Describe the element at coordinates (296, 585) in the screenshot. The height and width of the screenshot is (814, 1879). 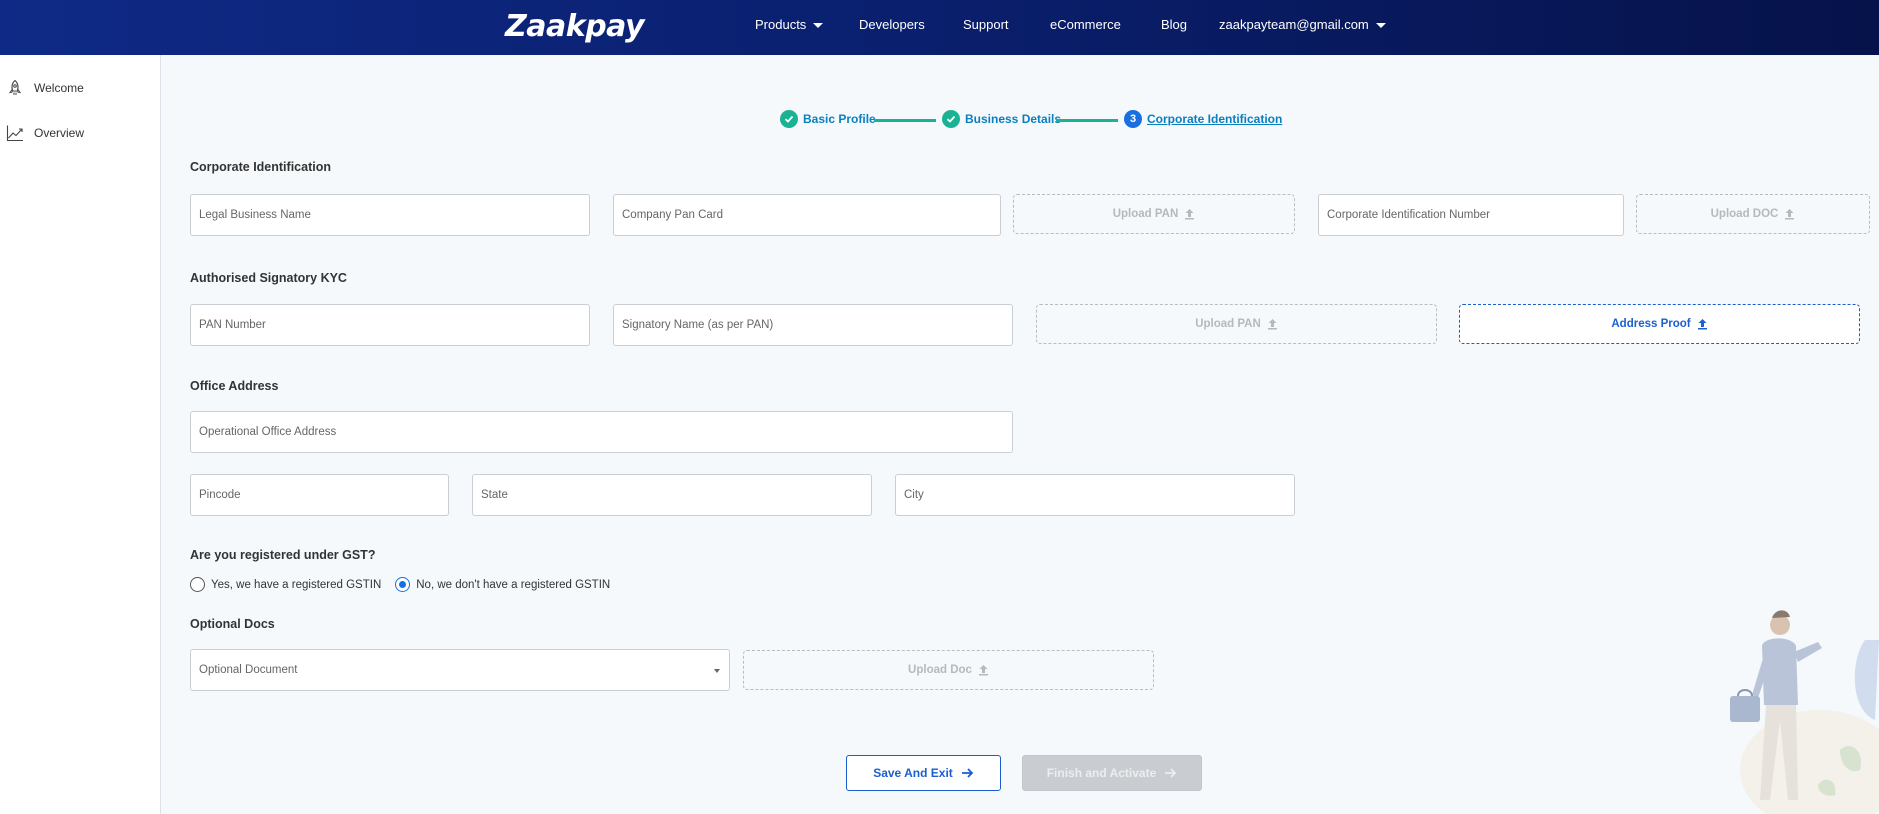
I see `gst-yes-label: Yes, we have a registered GSTIN` at that location.